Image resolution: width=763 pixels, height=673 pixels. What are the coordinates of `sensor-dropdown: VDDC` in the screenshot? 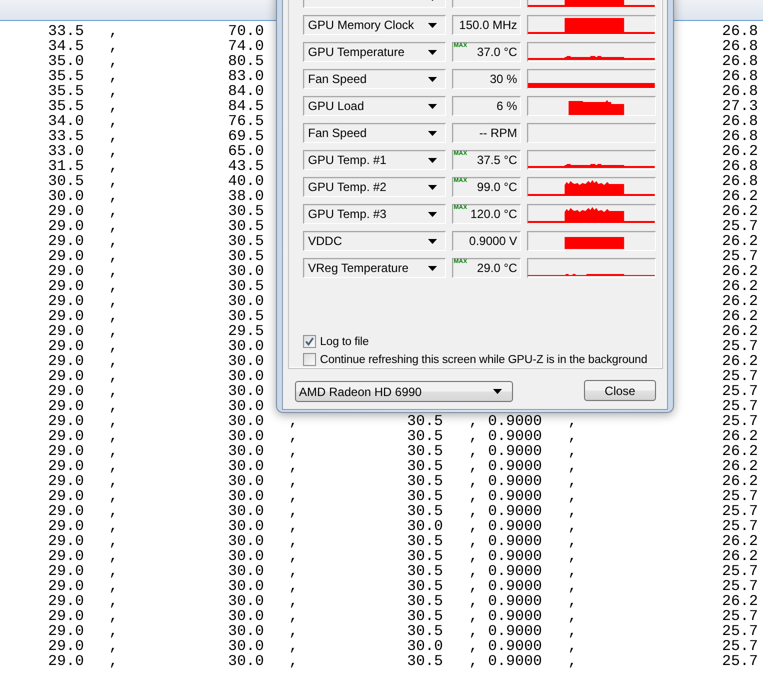 It's located at (374, 241).